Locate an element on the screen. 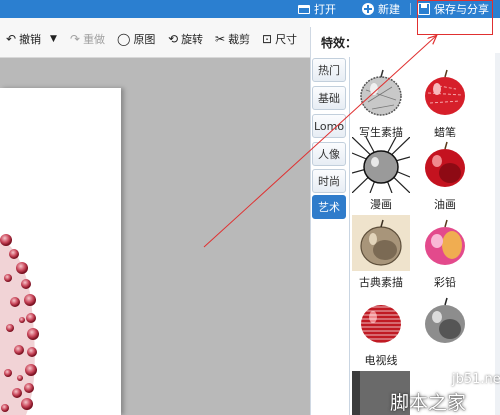  redo-icon: ↷ is located at coordinates (75, 39).